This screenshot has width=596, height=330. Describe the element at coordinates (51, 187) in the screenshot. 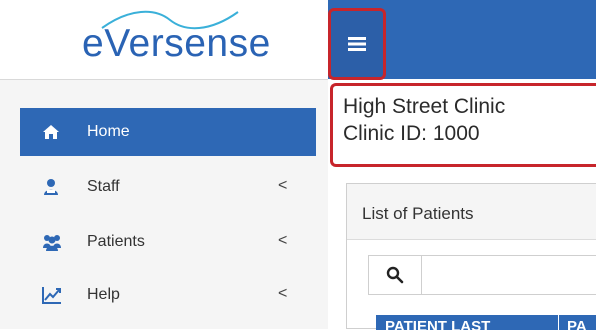

I see `staff-icon` at that location.